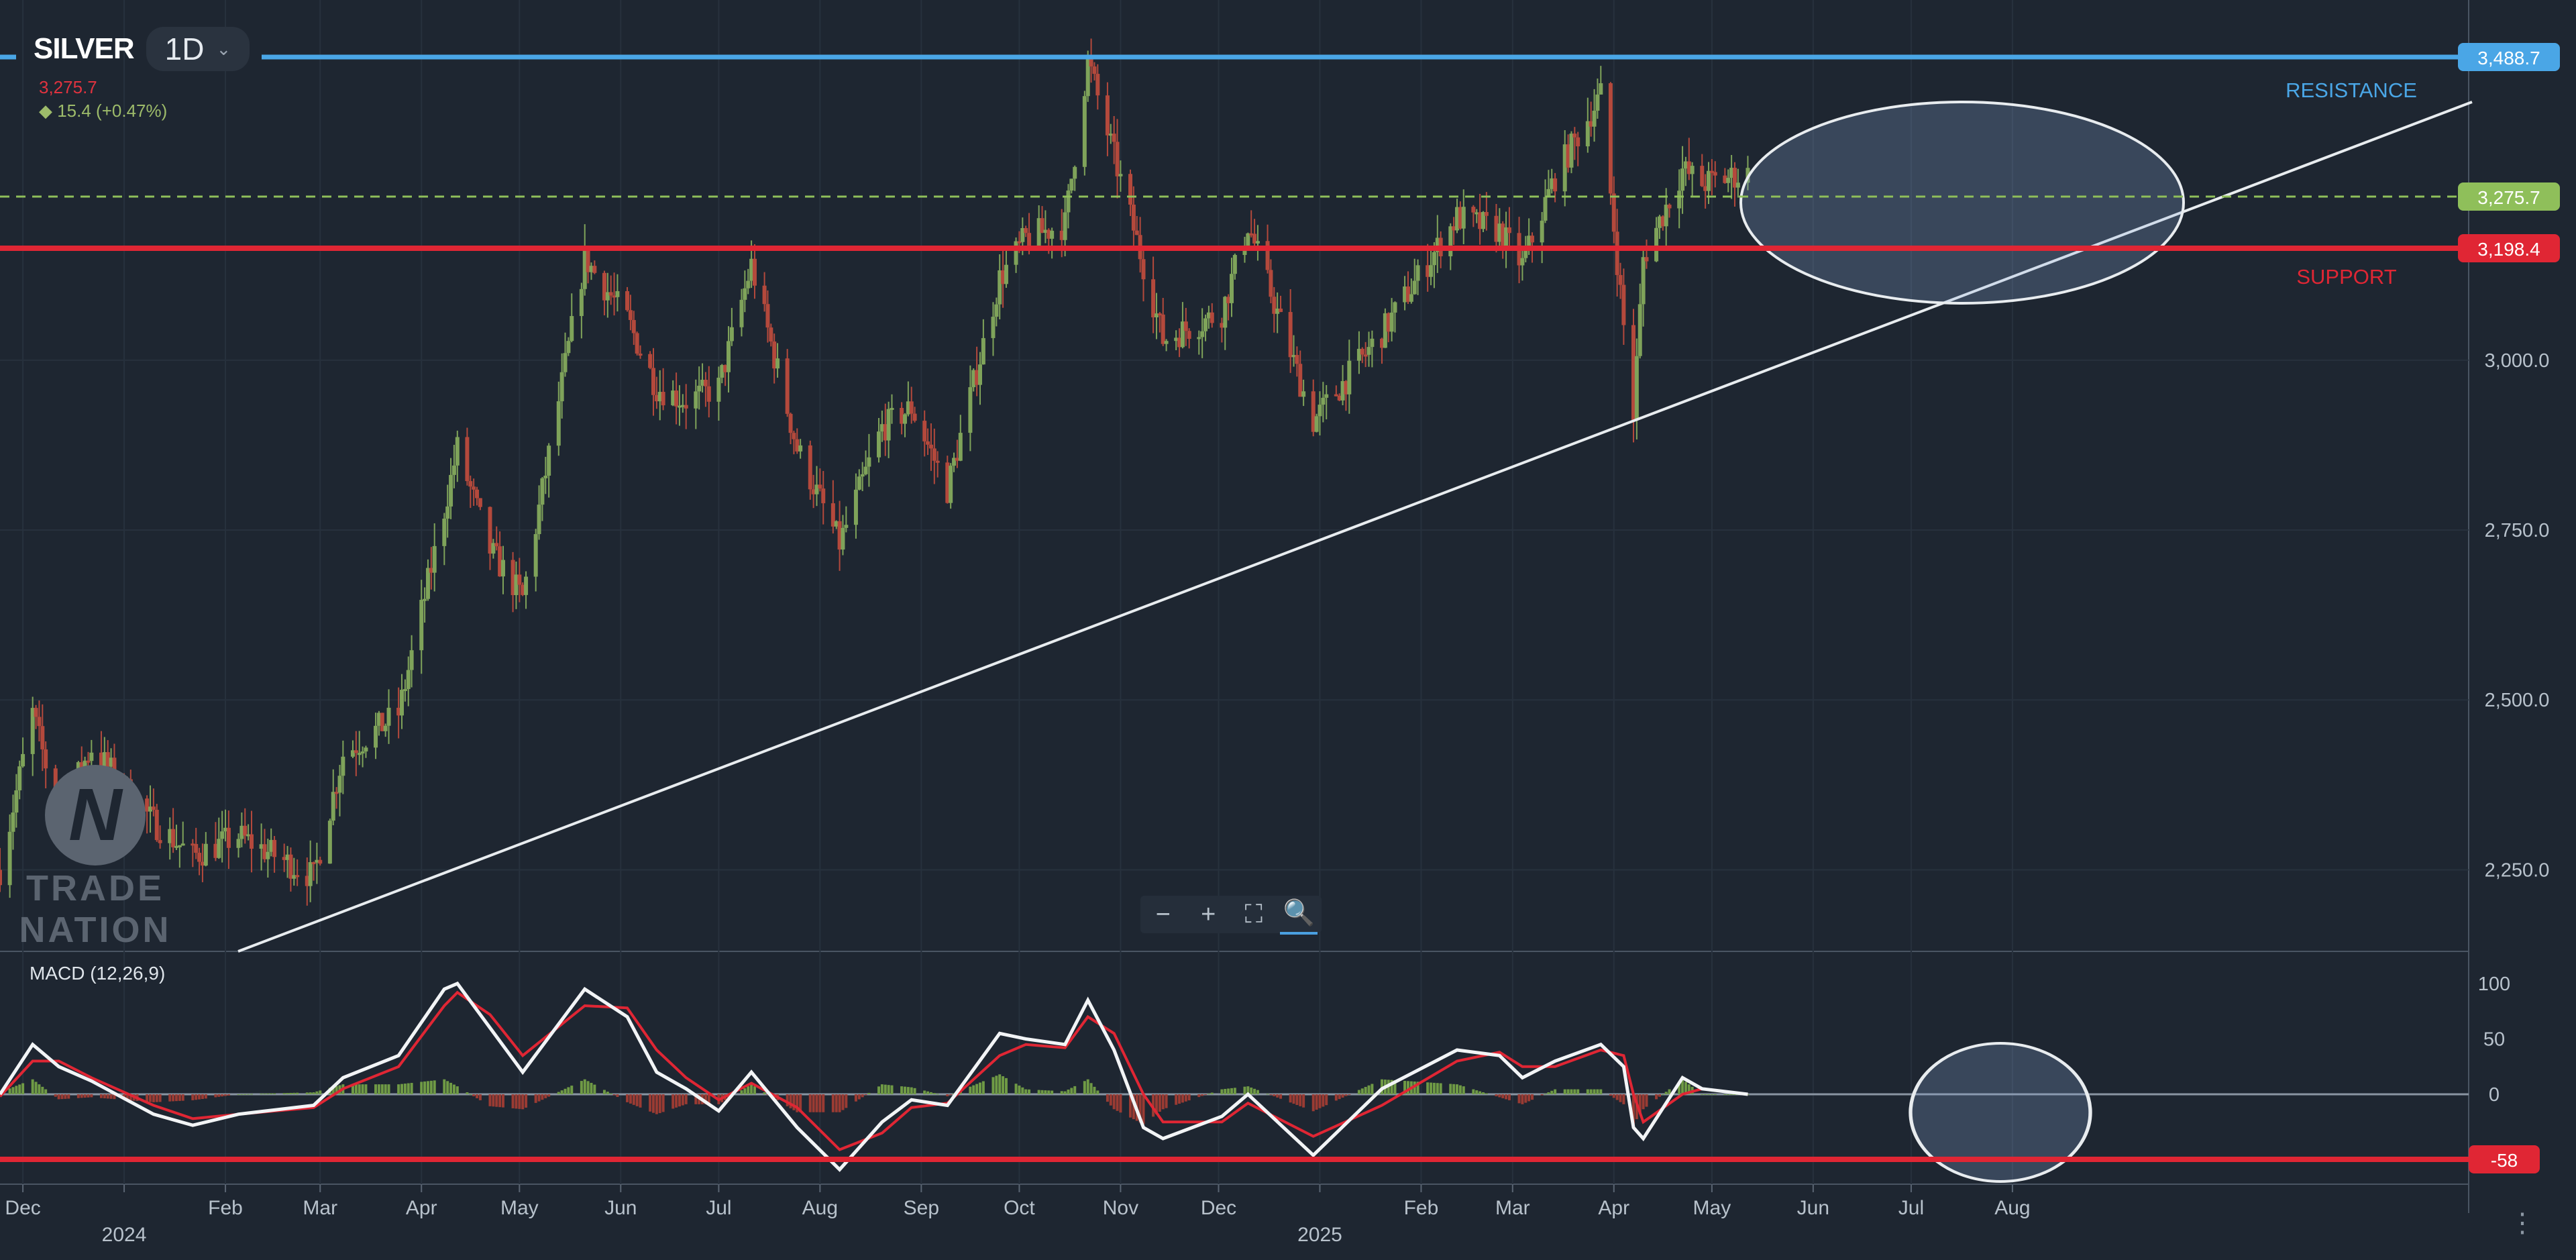 The image size is (2576, 1260). What do you see at coordinates (1163, 915) in the screenshot?
I see `zoom-out-button: −` at bounding box center [1163, 915].